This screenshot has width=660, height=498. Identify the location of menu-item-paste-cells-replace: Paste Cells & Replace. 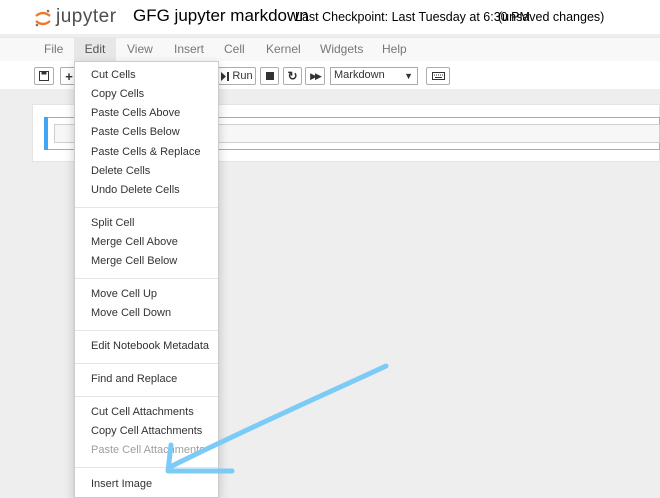
(145, 152).